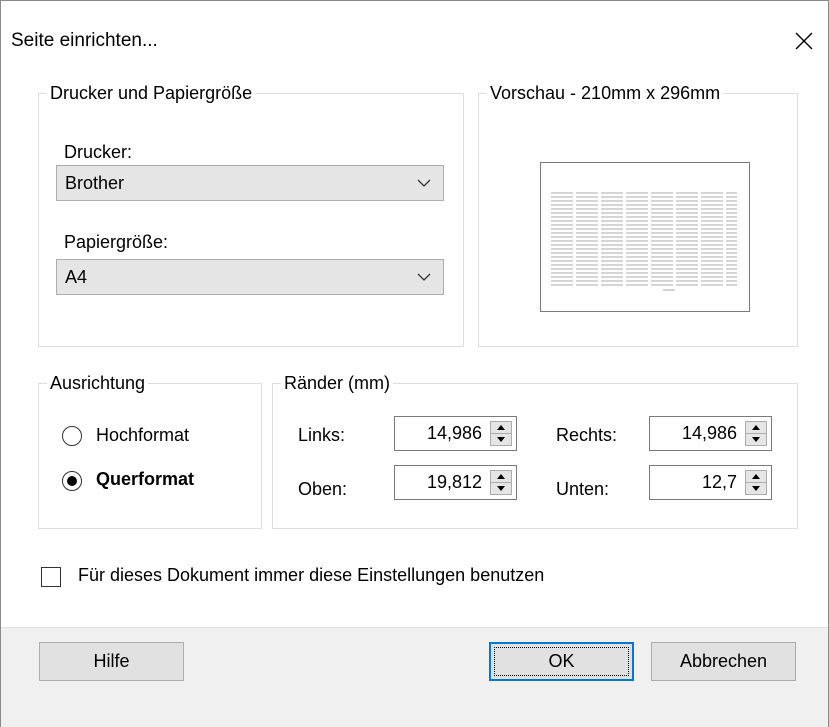  I want to click on page-preview, so click(645, 237).